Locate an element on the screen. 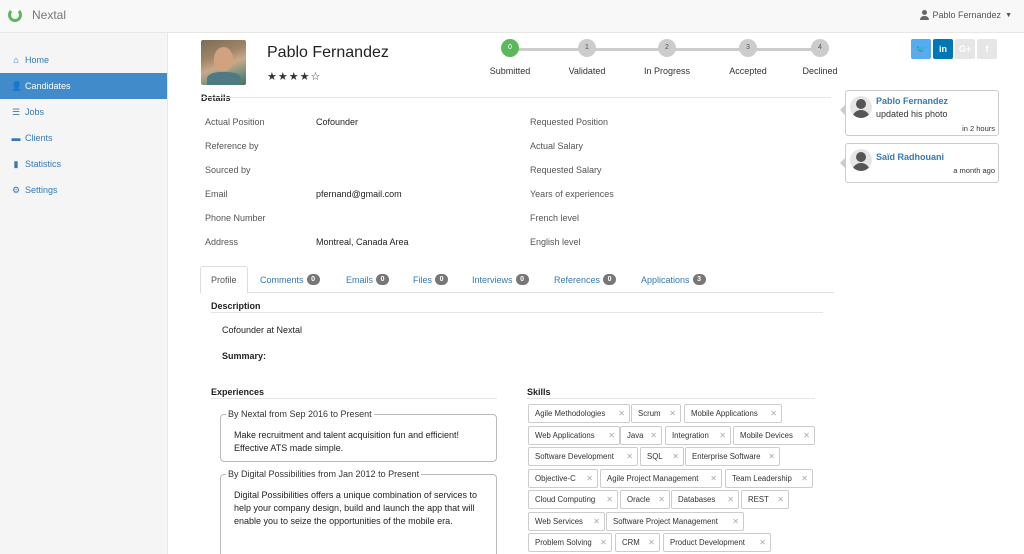 The height and width of the screenshot is (554, 1024). tab-comments: Comments 0 is located at coordinates (290, 279).